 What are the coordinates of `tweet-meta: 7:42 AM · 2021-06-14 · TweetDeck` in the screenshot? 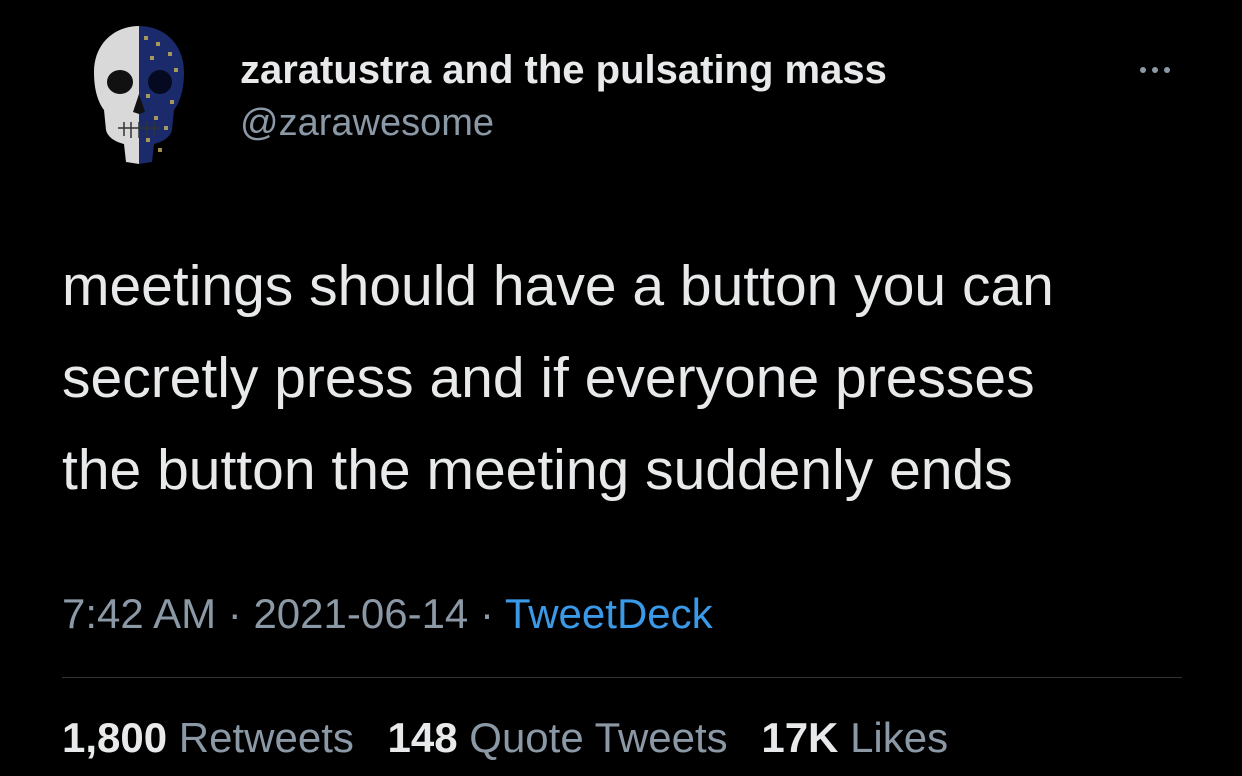 It's located at (387, 614).